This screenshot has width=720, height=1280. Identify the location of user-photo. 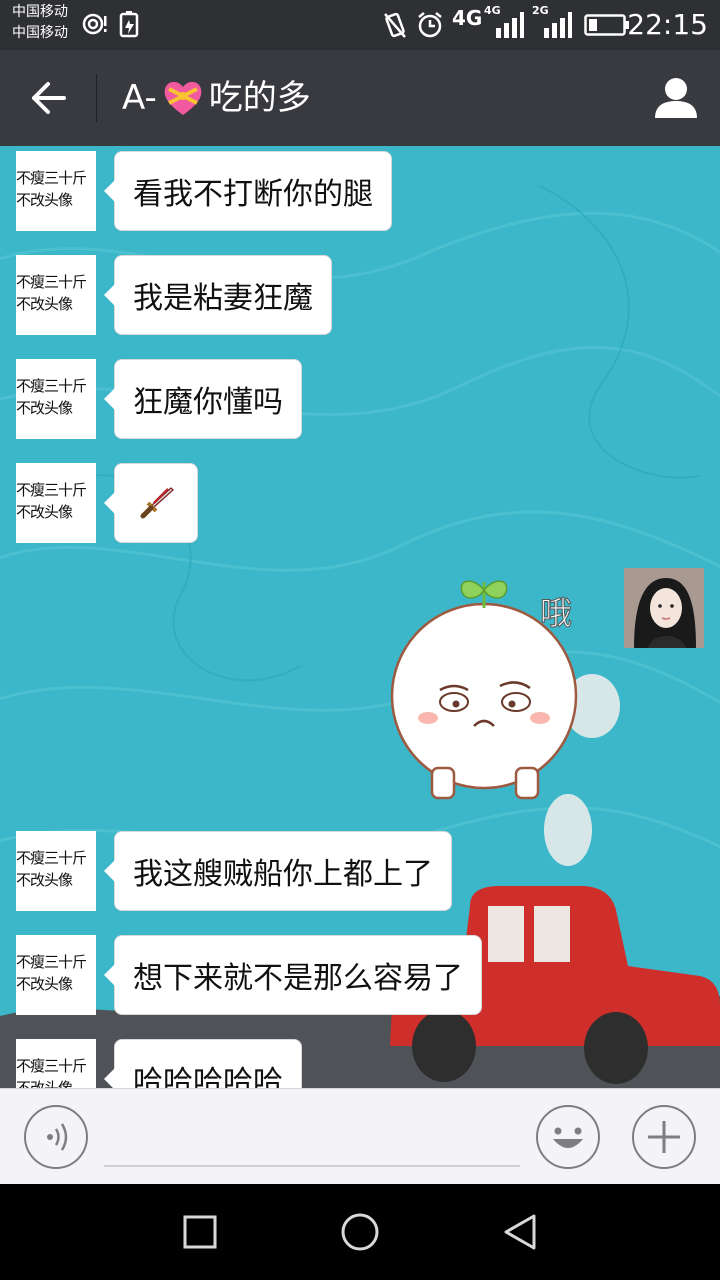
(664, 608).